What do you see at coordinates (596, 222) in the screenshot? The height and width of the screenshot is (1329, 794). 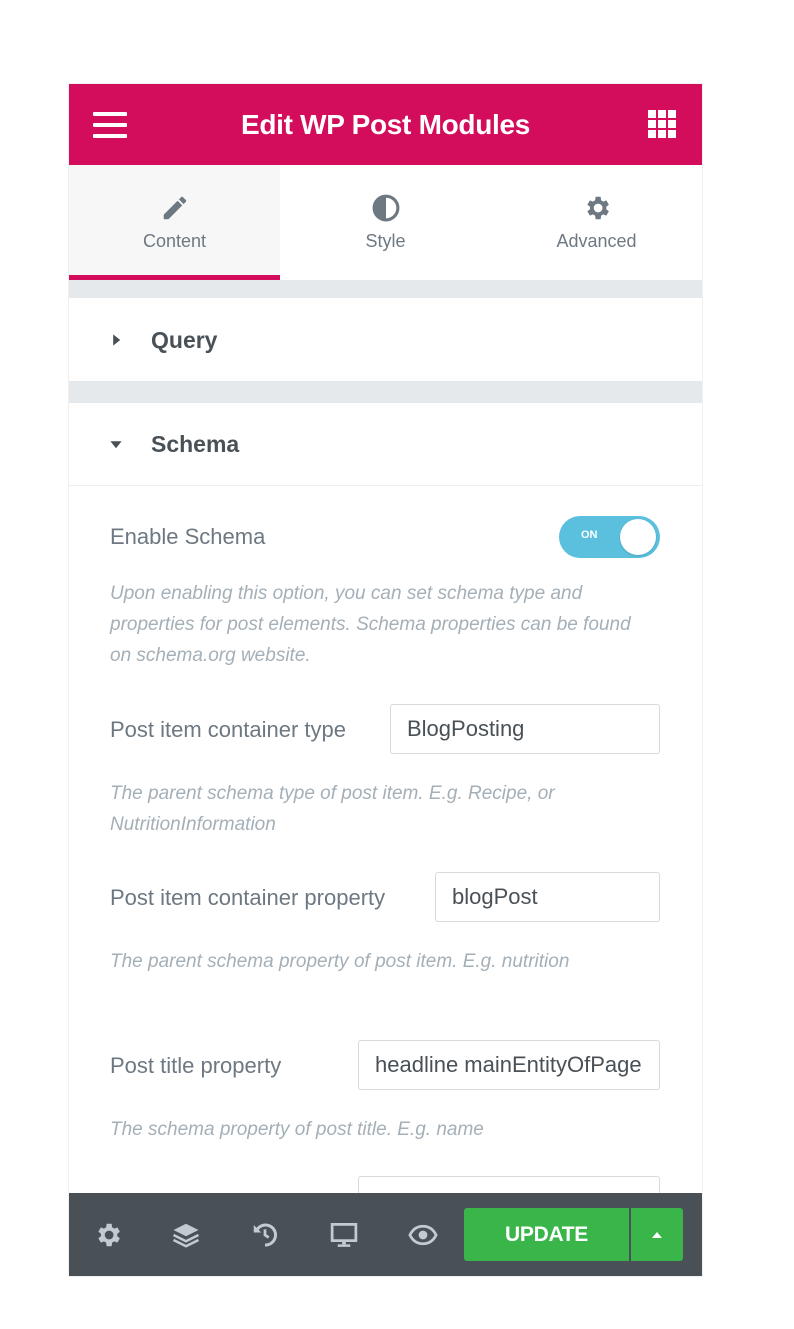 I see `tab-advanced: Advanced` at bounding box center [596, 222].